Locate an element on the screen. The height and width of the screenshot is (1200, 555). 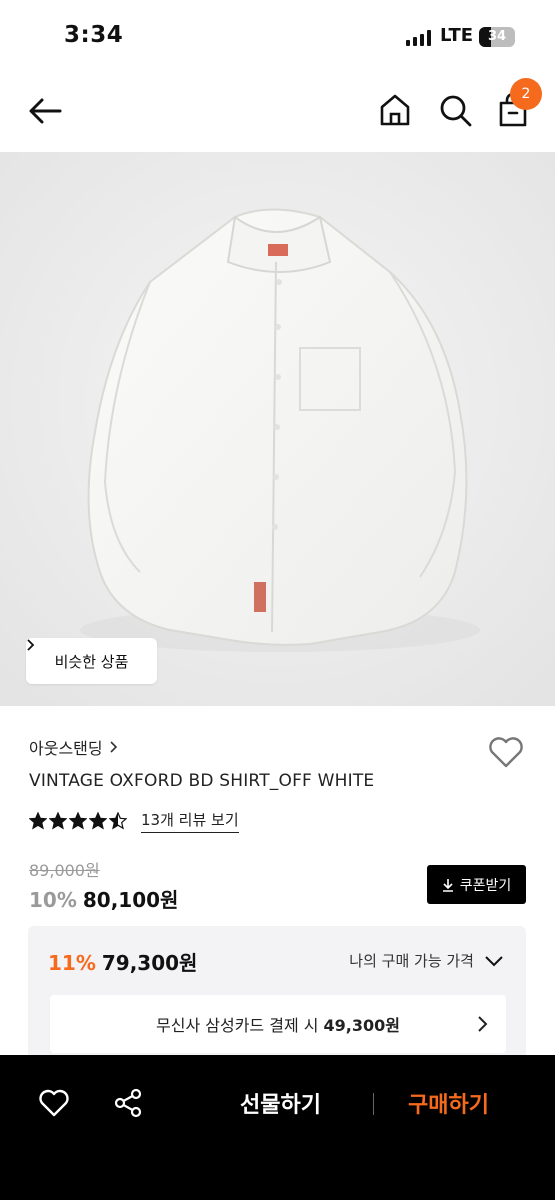
discount-rate: 10% is located at coordinates (53, 900).